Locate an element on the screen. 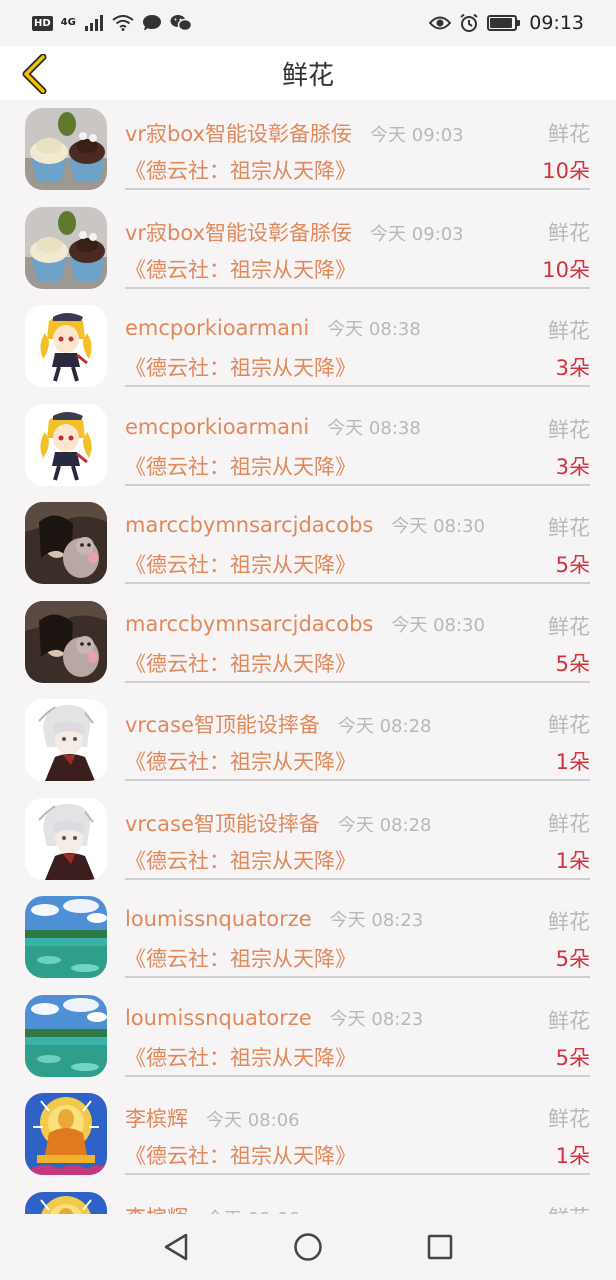 The width and height of the screenshot is (616, 1280). name-line: 李槟辉今天 08:06 is located at coordinates (212, 1118).